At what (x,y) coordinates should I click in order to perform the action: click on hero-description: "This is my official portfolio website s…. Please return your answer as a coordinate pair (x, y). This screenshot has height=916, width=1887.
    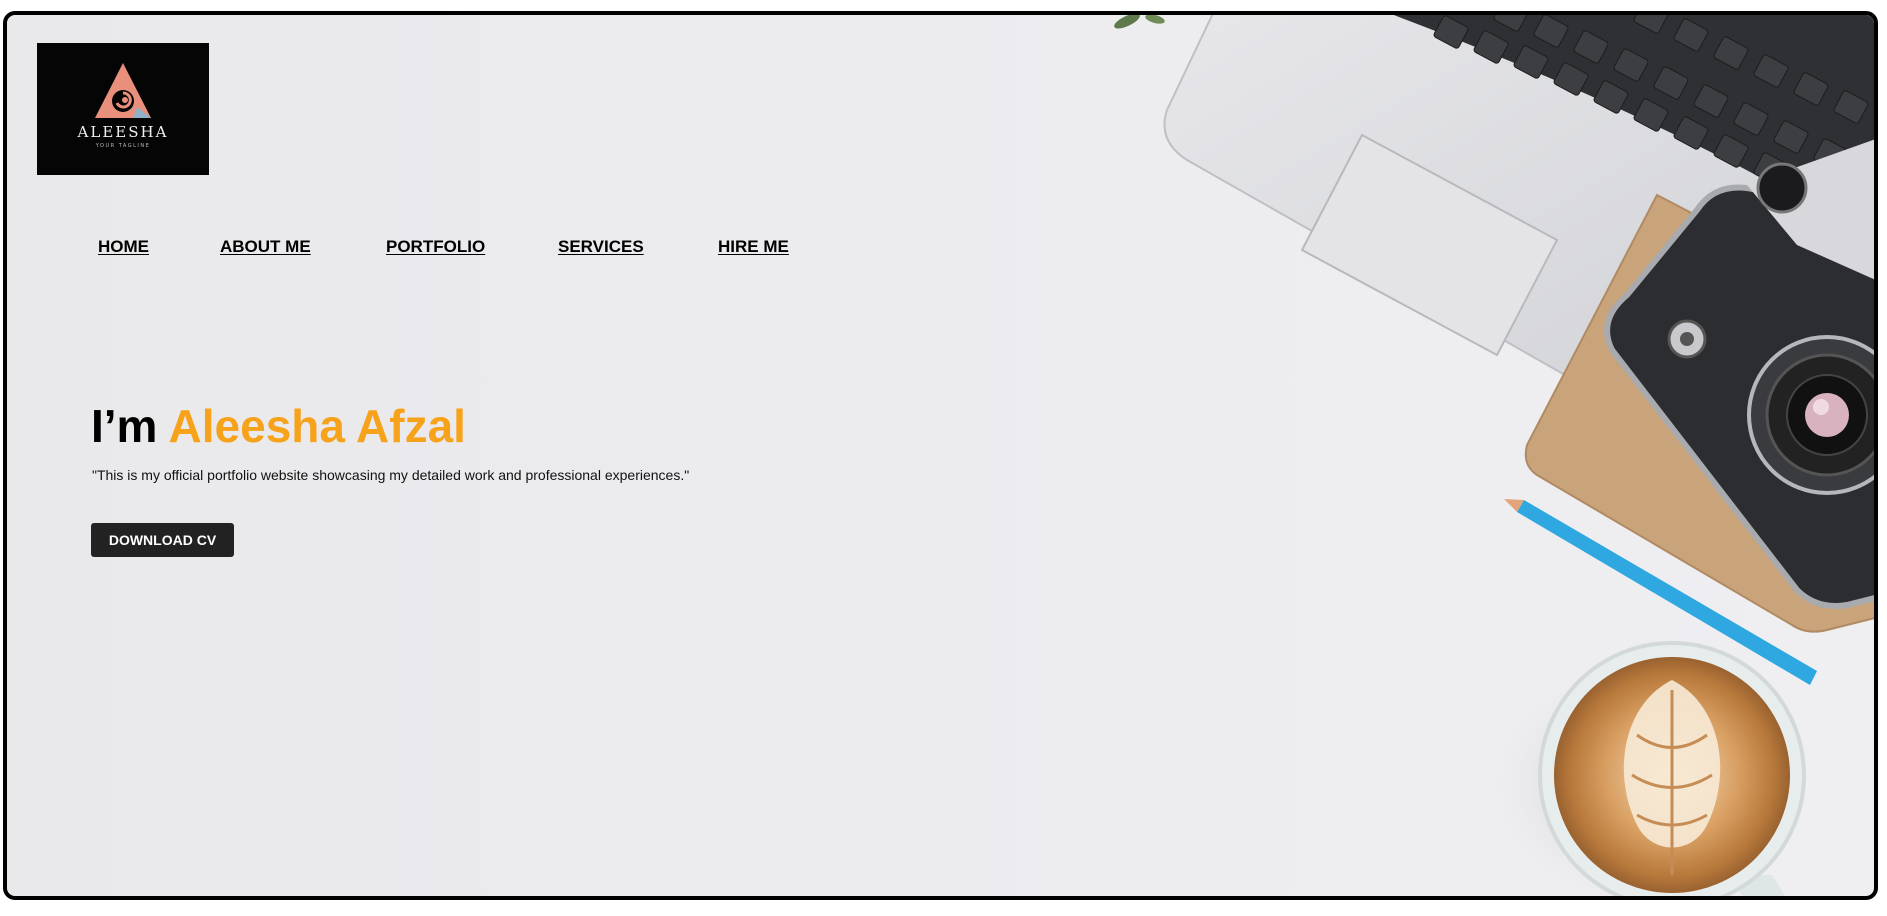
    Looking at the image, I should click on (391, 475).